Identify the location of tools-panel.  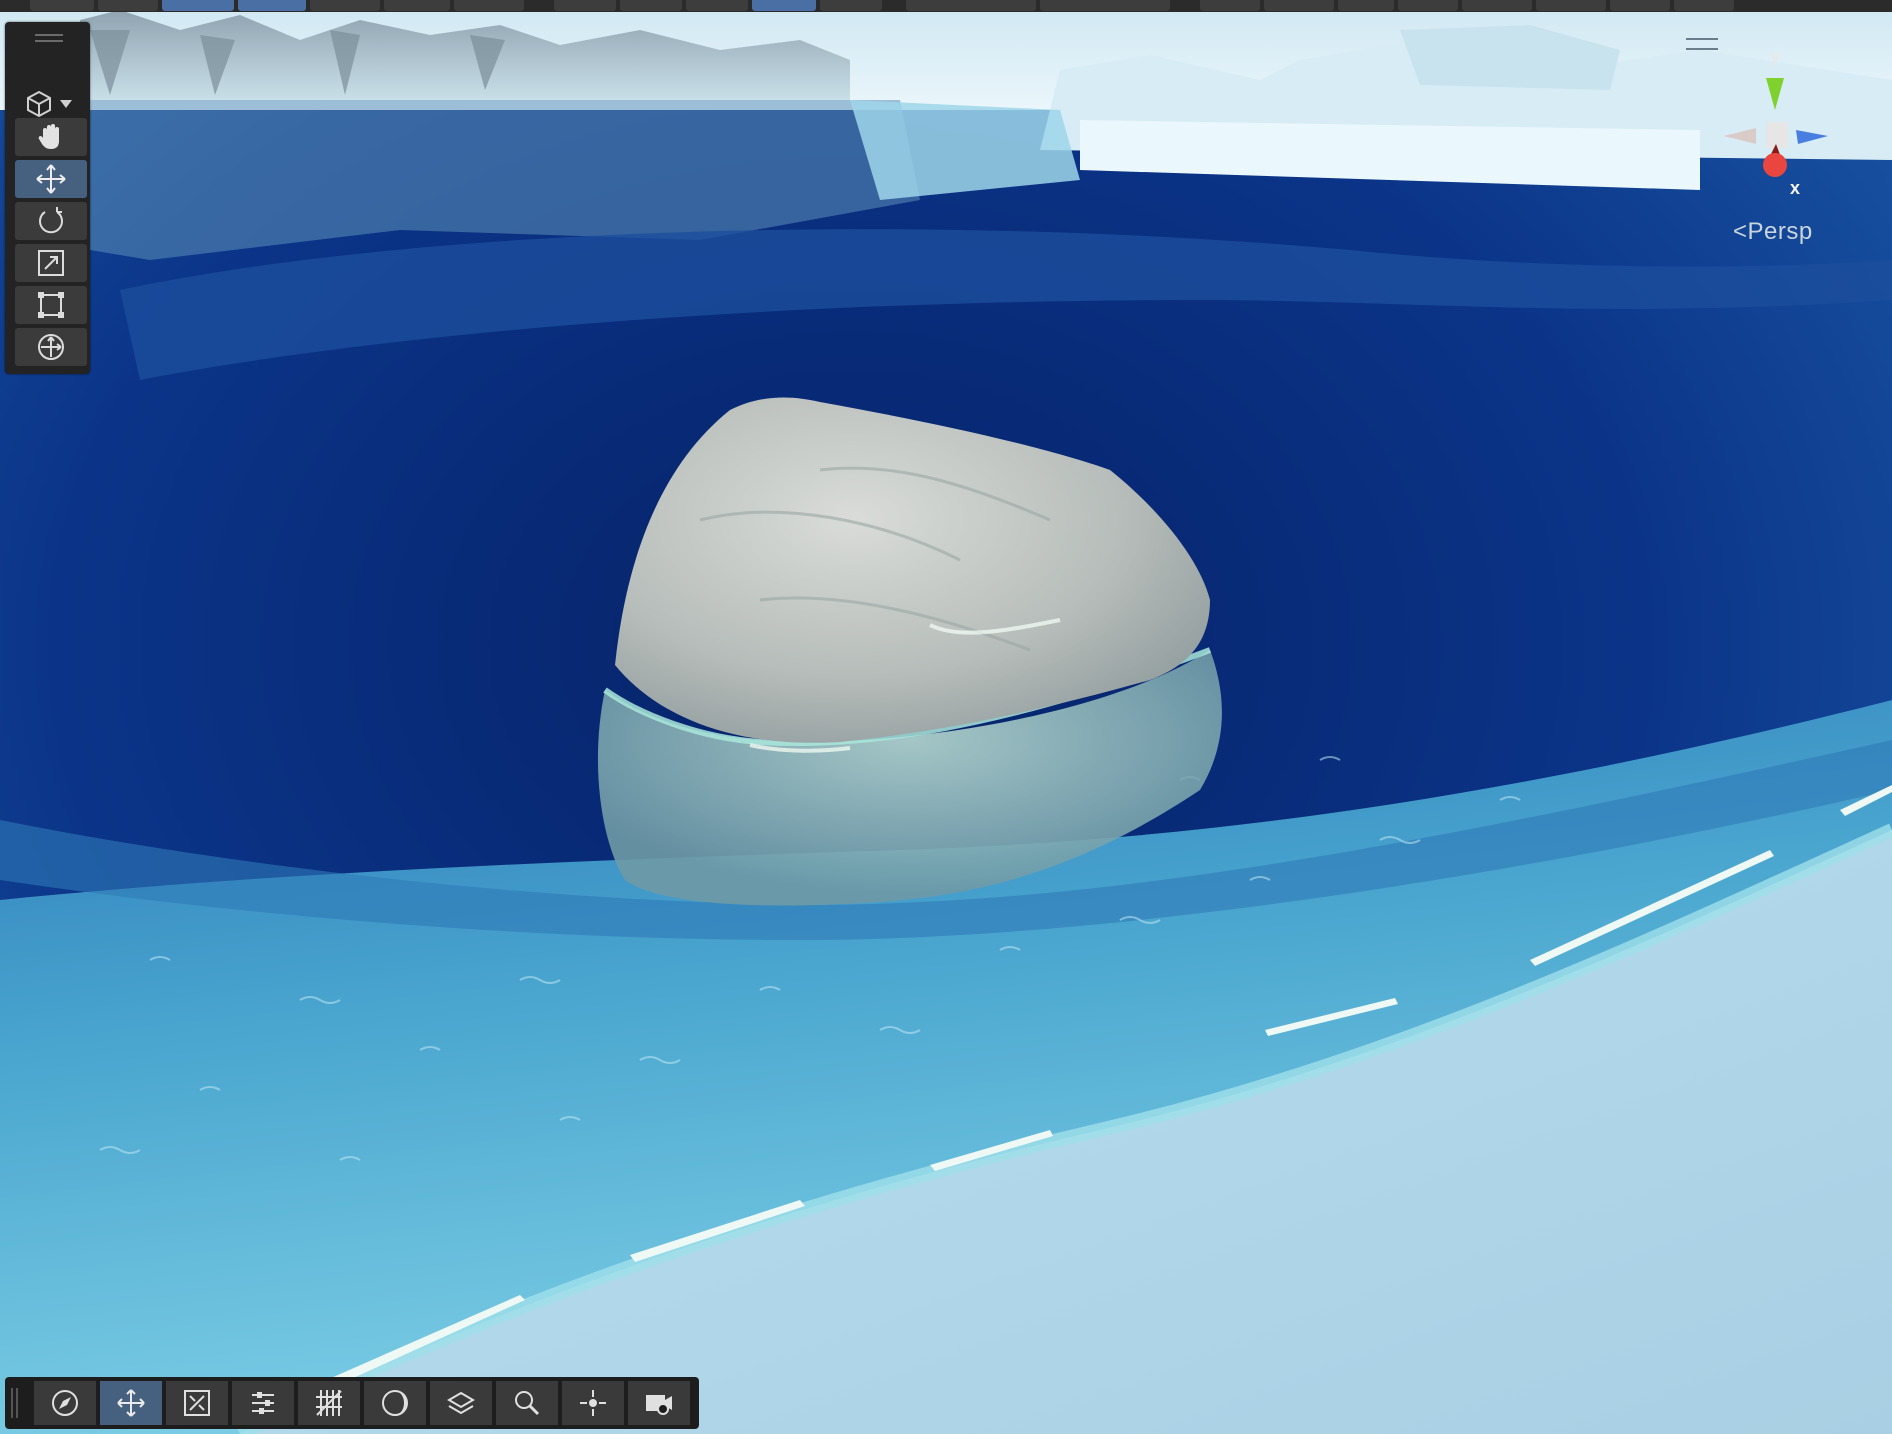
(47, 198).